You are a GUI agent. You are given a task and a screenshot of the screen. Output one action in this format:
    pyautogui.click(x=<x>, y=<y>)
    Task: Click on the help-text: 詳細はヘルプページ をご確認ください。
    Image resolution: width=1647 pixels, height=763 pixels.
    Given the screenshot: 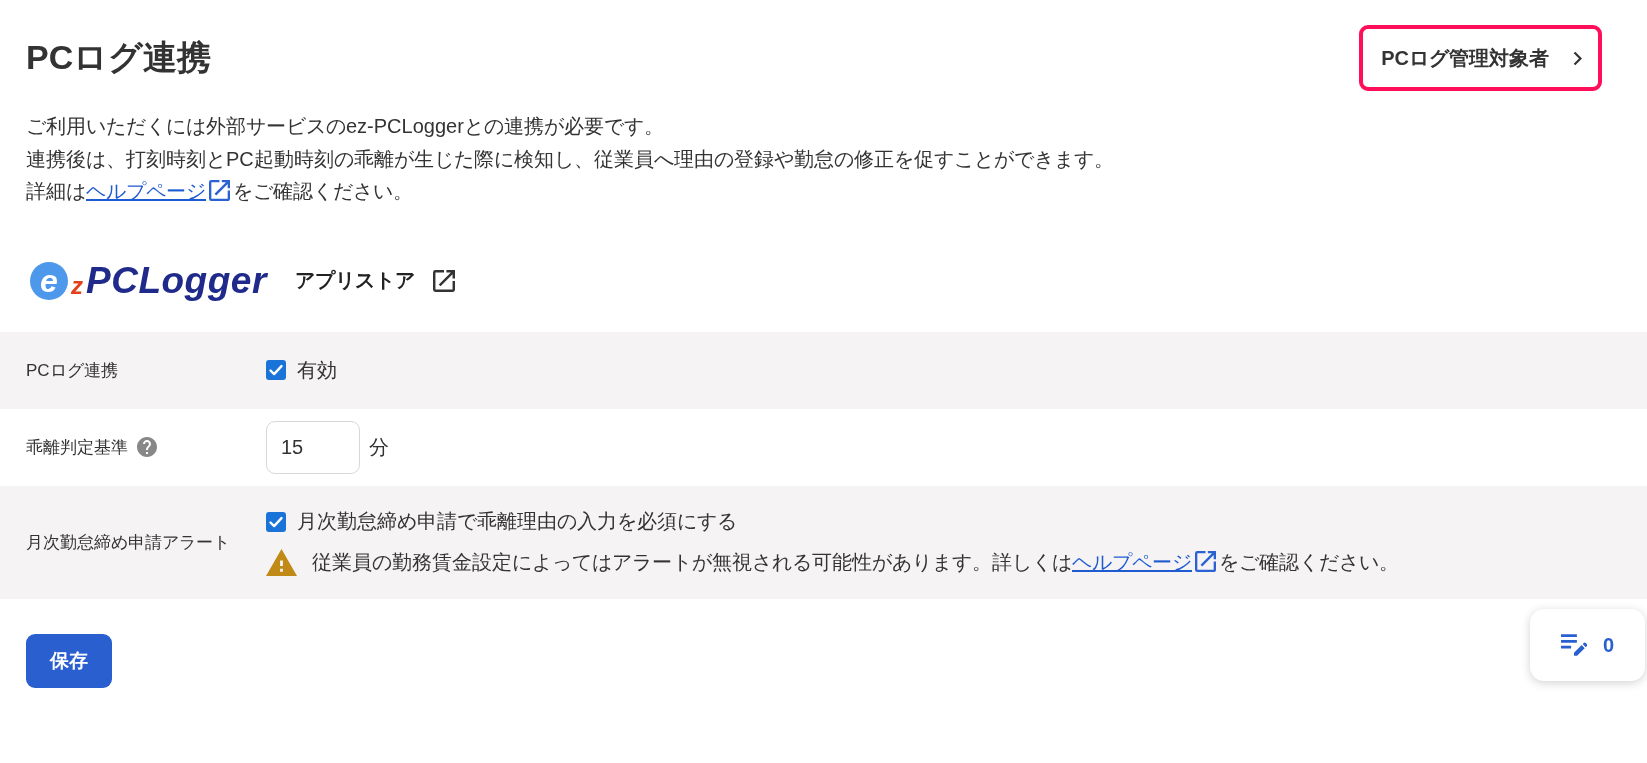 What is the action you would take?
    pyautogui.click(x=220, y=191)
    